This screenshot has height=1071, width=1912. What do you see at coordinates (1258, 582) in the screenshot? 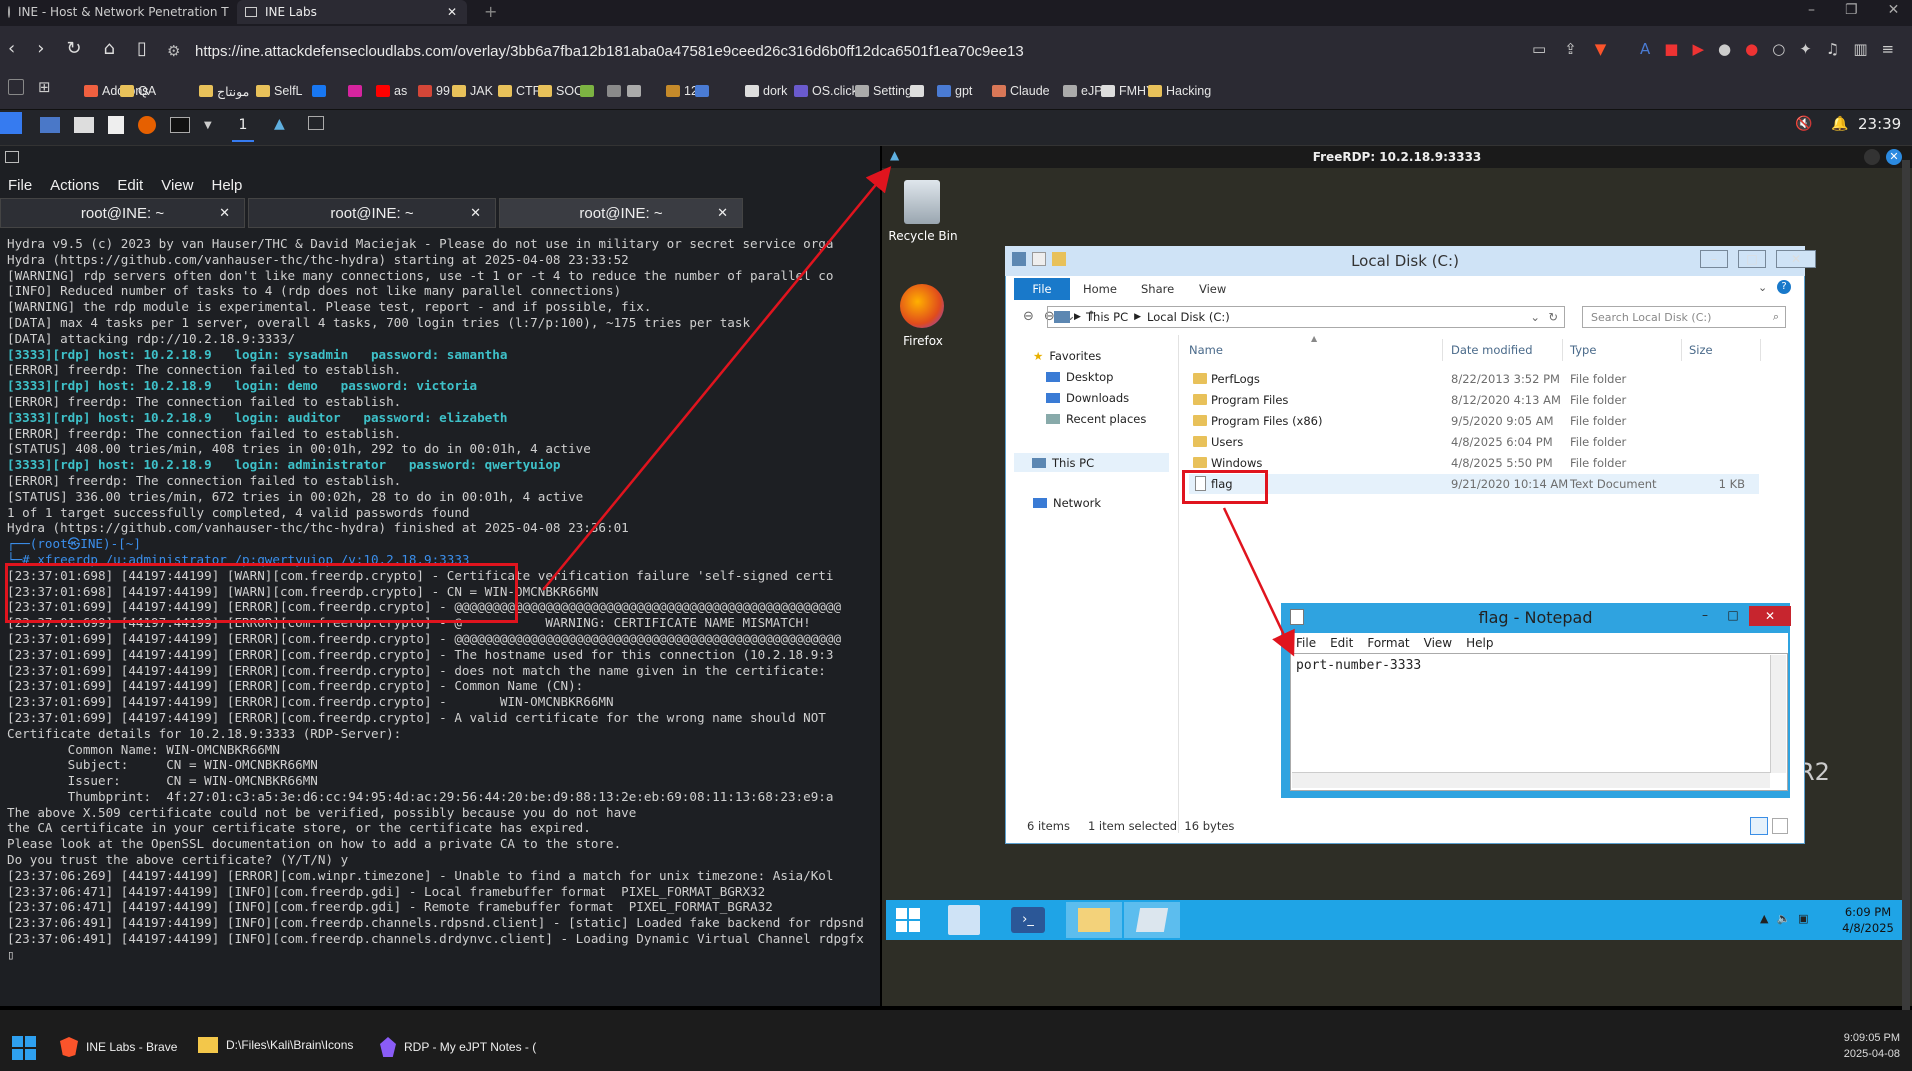
I see `arrow-to-notepad` at bounding box center [1258, 582].